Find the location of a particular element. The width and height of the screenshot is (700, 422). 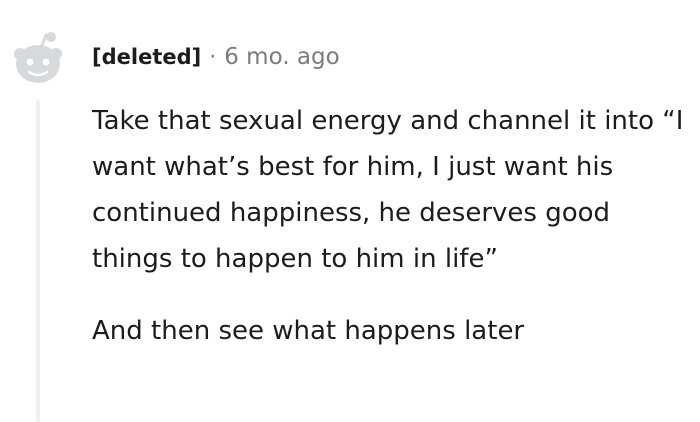

avatar is located at coordinates (38, 58).